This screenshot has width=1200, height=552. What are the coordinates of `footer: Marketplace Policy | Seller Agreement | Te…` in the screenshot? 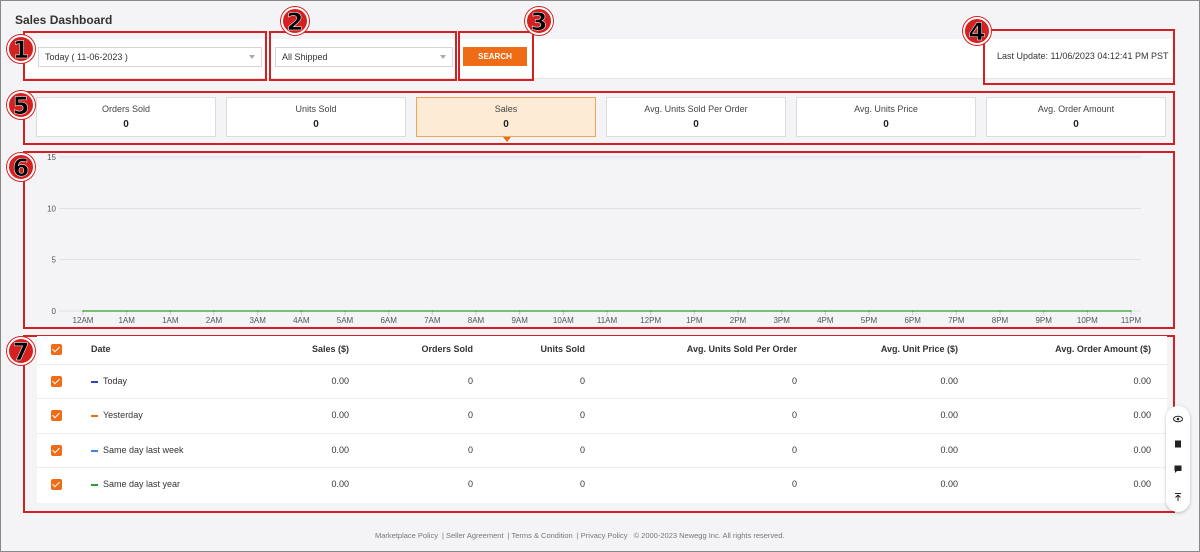 It's located at (580, 535).